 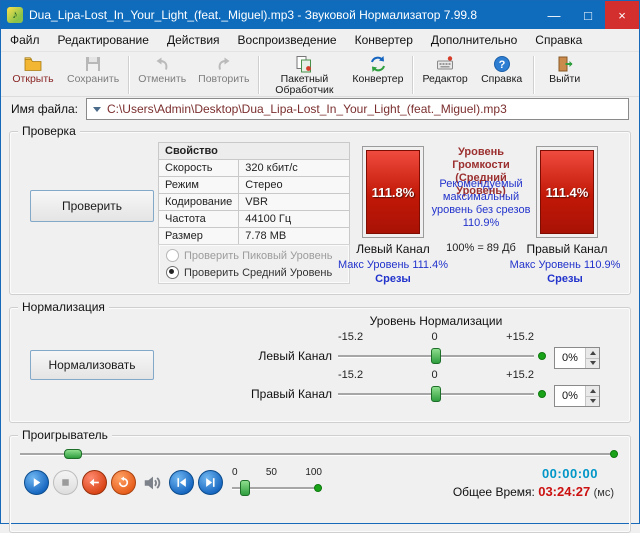 I want to click on toolbar-exit: Выйти, so click(x=565, y=70).